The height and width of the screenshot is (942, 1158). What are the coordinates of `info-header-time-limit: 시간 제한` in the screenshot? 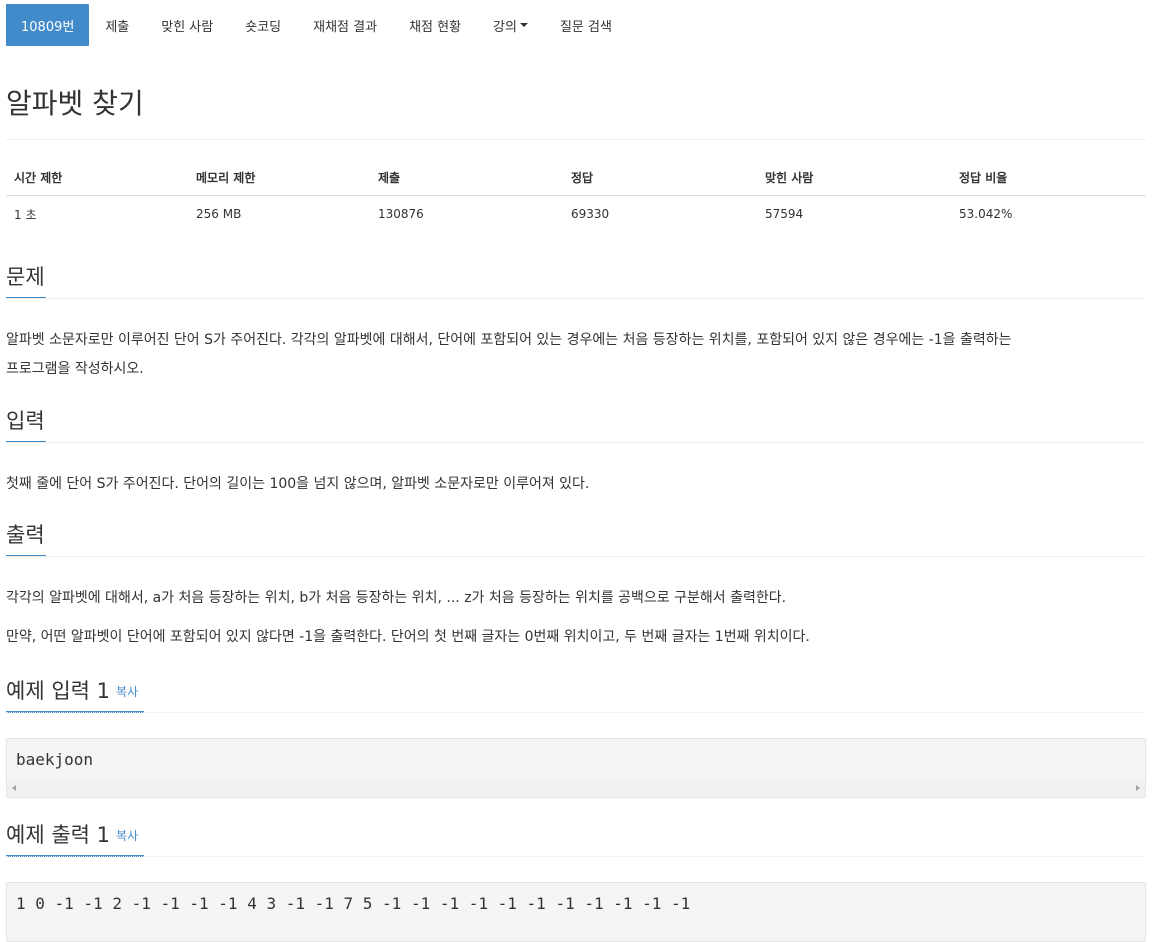 It's located at (97, 178).